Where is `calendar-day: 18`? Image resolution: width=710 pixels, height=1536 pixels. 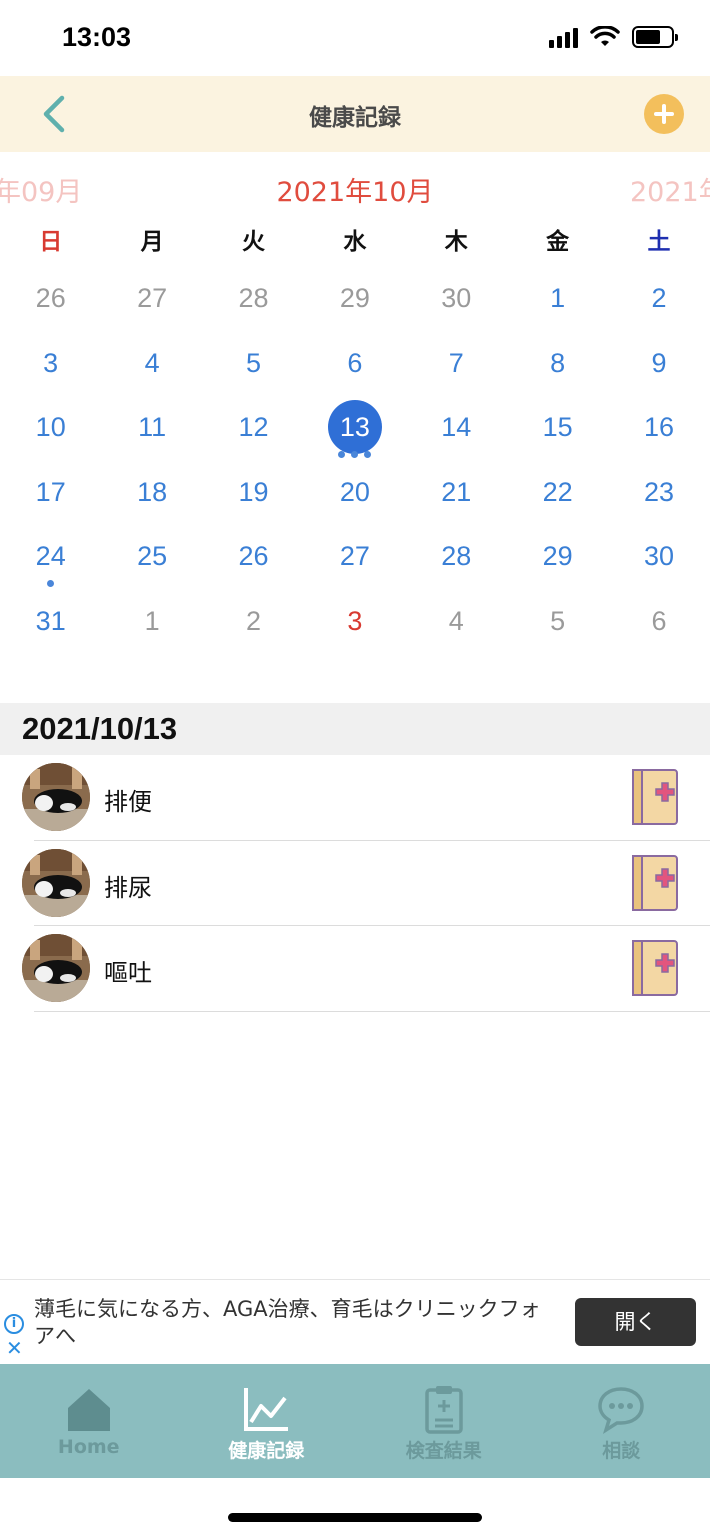
calendar-day: 18 is located at coordinates (151, 494).